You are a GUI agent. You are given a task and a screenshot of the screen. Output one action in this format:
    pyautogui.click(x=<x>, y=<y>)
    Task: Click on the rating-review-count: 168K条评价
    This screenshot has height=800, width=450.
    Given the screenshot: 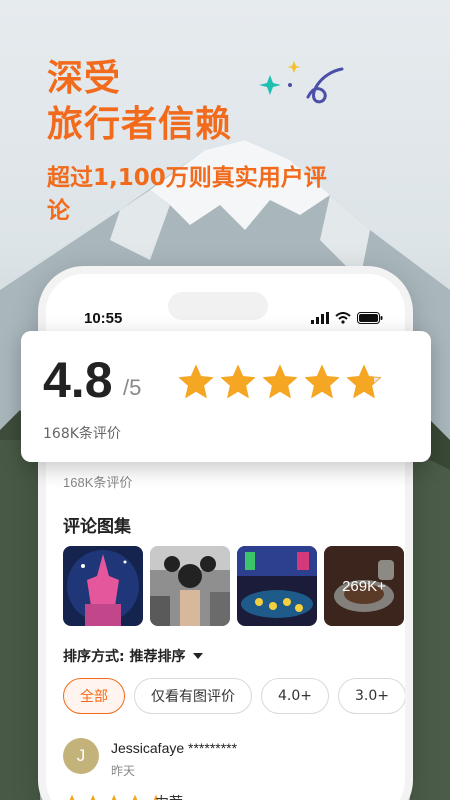 What is the action you would take?
    pyautogui.click(x=82, y=434)
    